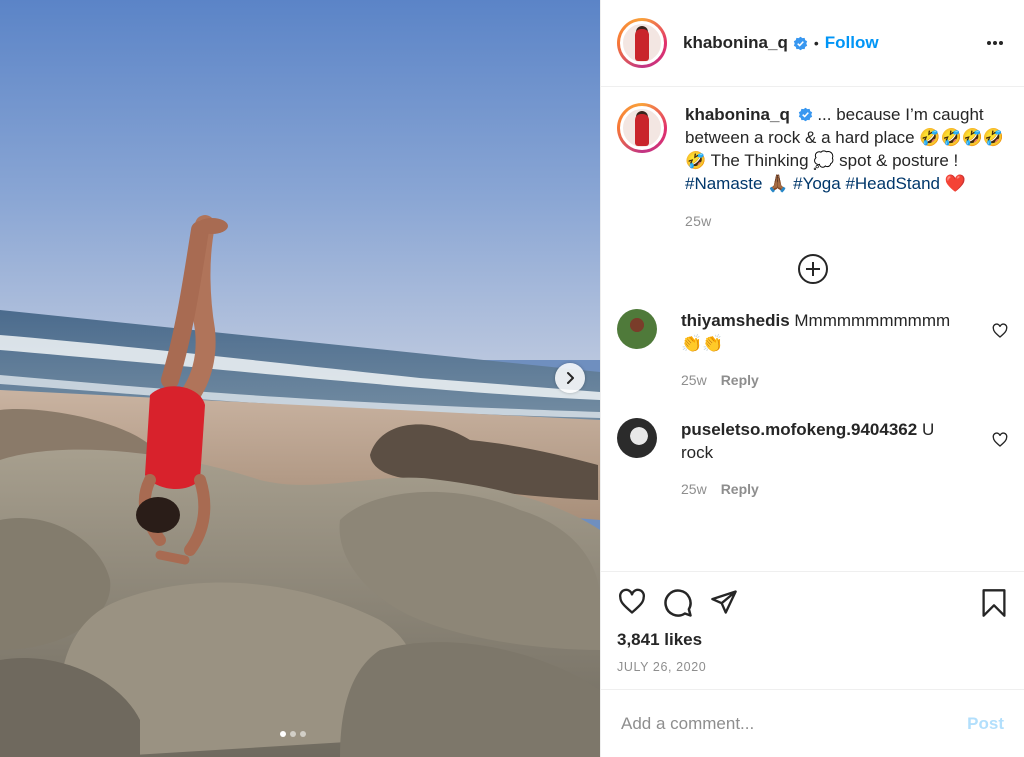 This screenshot has height=757, width=1024. What do you see at coordinates (735, 320) in the screenshot?
I see `commenter-username: thiyamshedis` at bounding box center [735, 320].